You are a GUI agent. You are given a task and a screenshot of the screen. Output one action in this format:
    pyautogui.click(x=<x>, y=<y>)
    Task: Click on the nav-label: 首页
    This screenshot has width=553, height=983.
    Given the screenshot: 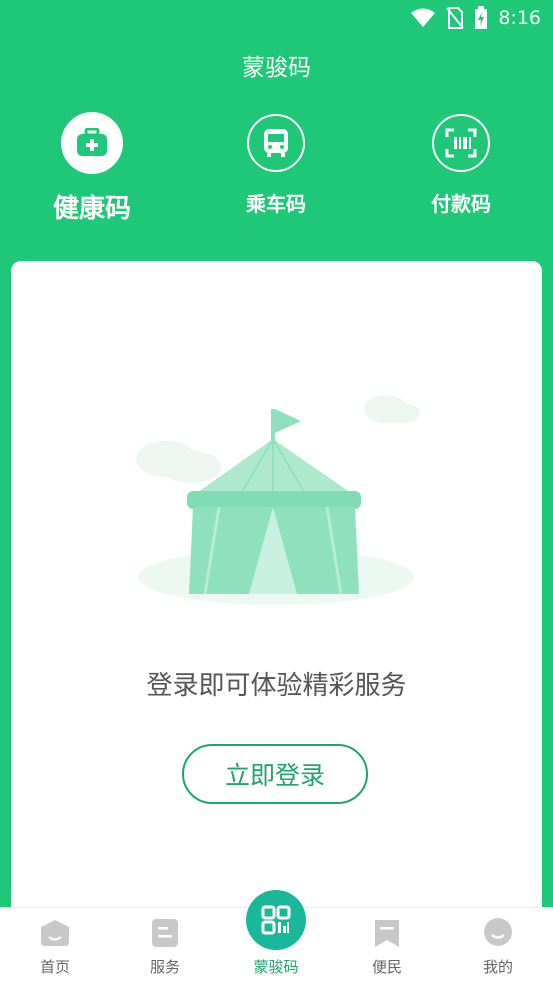 What is the action you would take?
    pyautogui.click(x=54, y=967)
    